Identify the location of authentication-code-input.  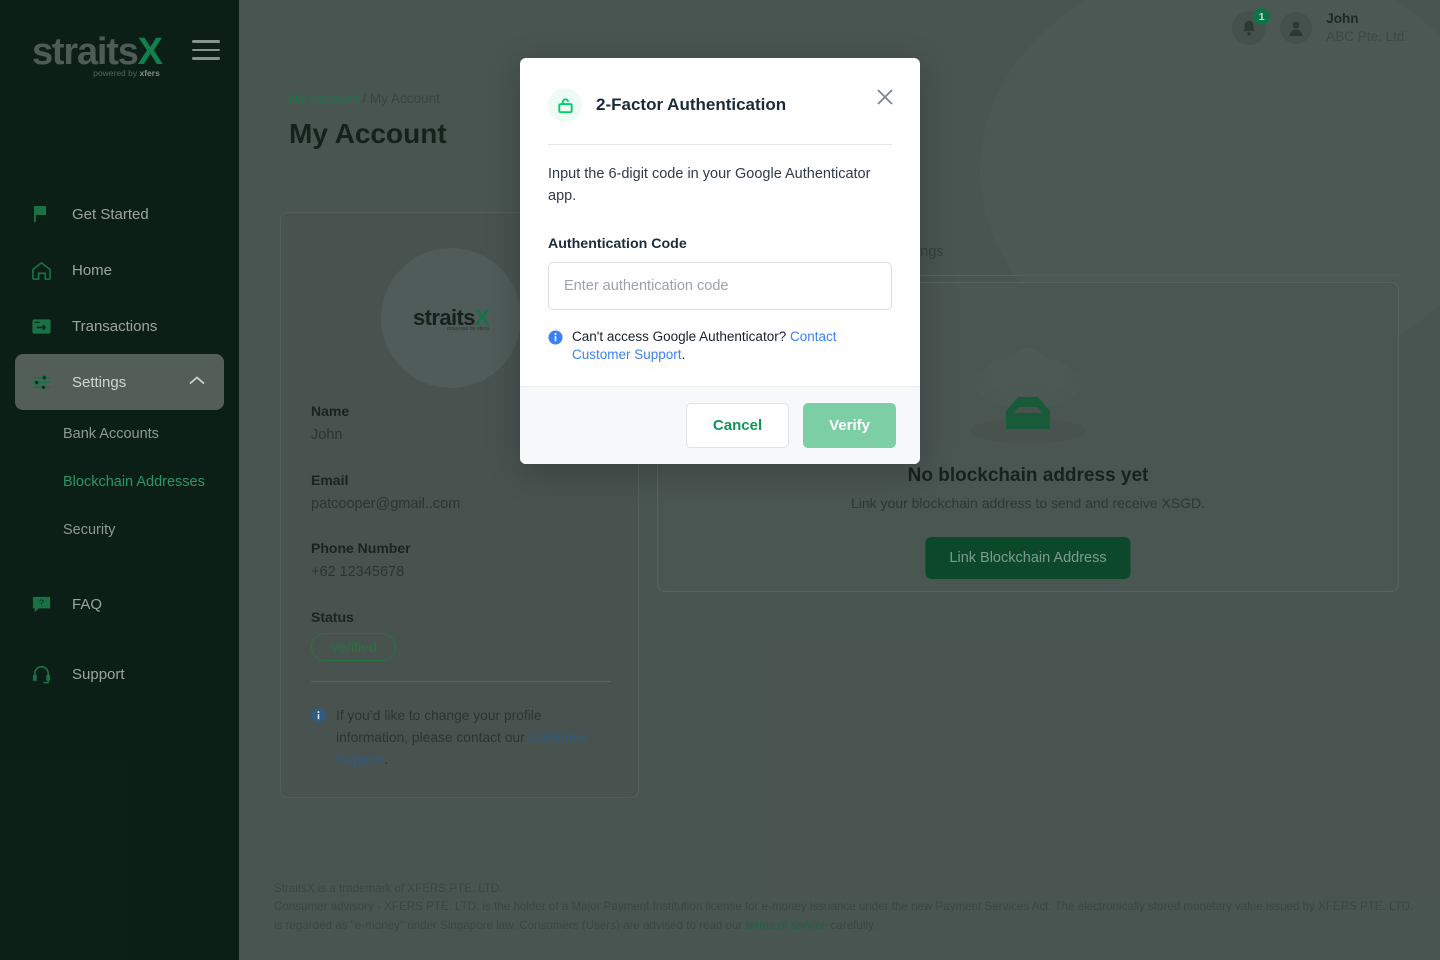
(720, 285).